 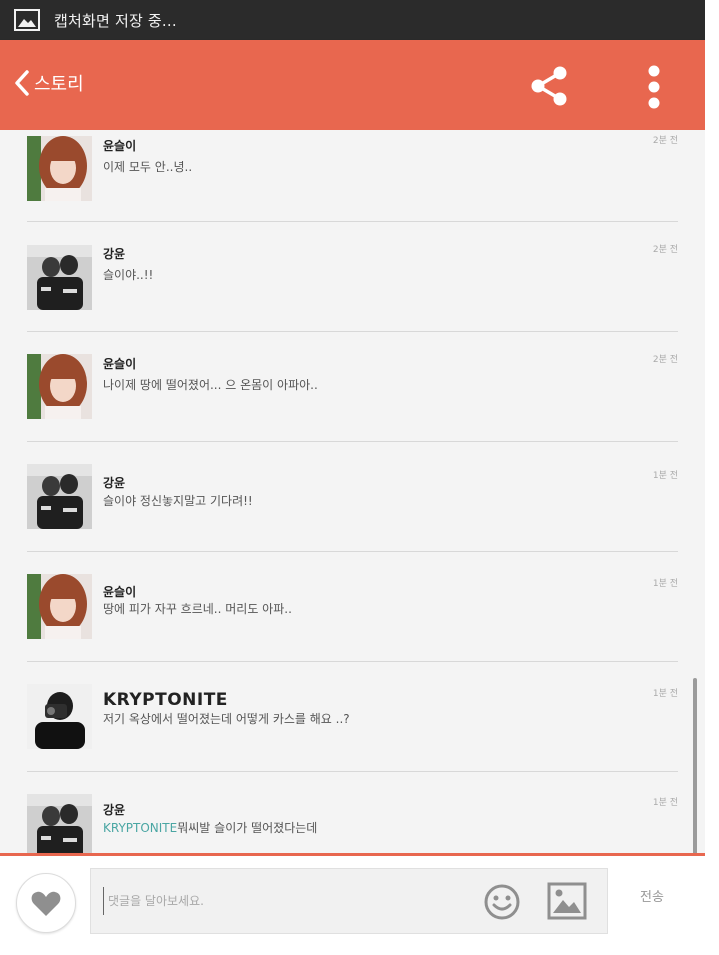 What do you see at coordinates (712, 476) in the screenshot?
I see `screen-edge` at bounding box center [712, 476].